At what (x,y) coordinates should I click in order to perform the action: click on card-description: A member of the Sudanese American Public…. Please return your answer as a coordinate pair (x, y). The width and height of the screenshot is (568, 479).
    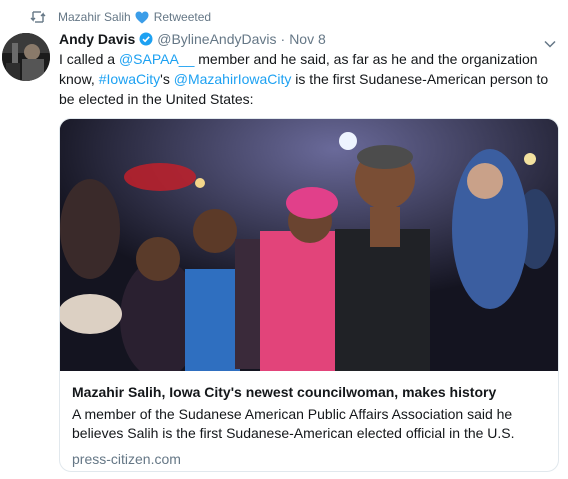
    Looking at the image, I should click on (293, 423).